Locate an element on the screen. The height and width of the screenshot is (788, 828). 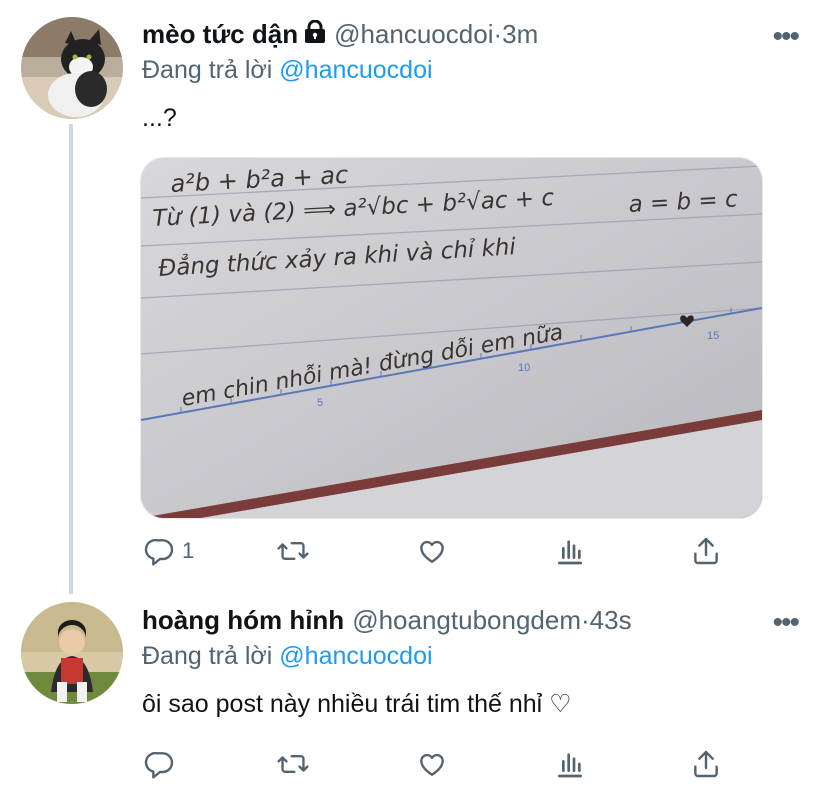
reply-button: 1 is located at coordinates (169, 551).